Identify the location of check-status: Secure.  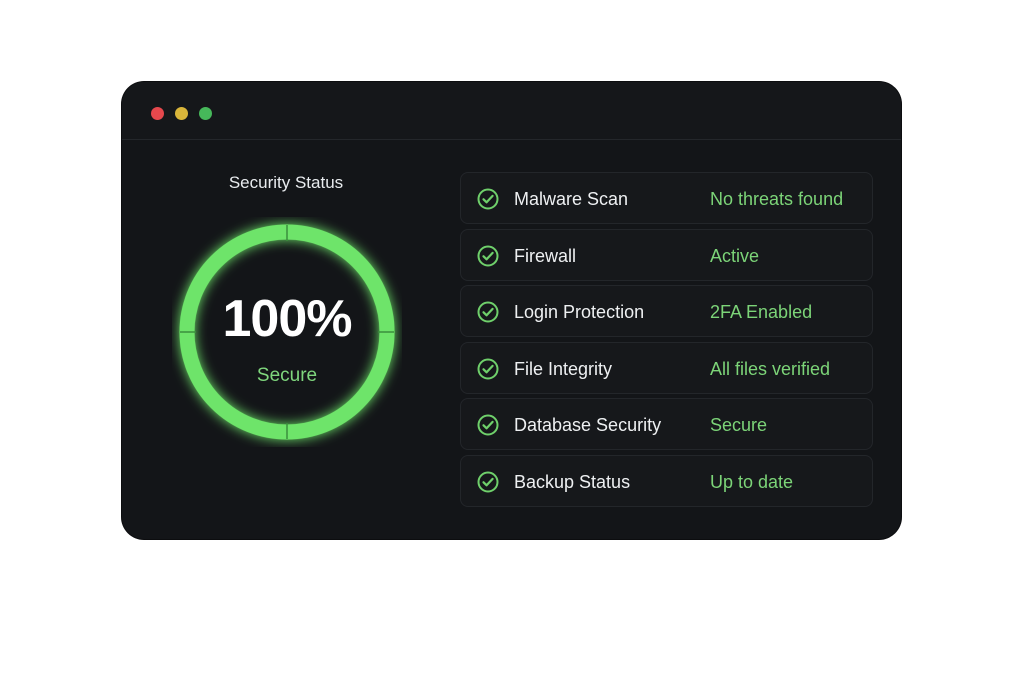
(739, 425).